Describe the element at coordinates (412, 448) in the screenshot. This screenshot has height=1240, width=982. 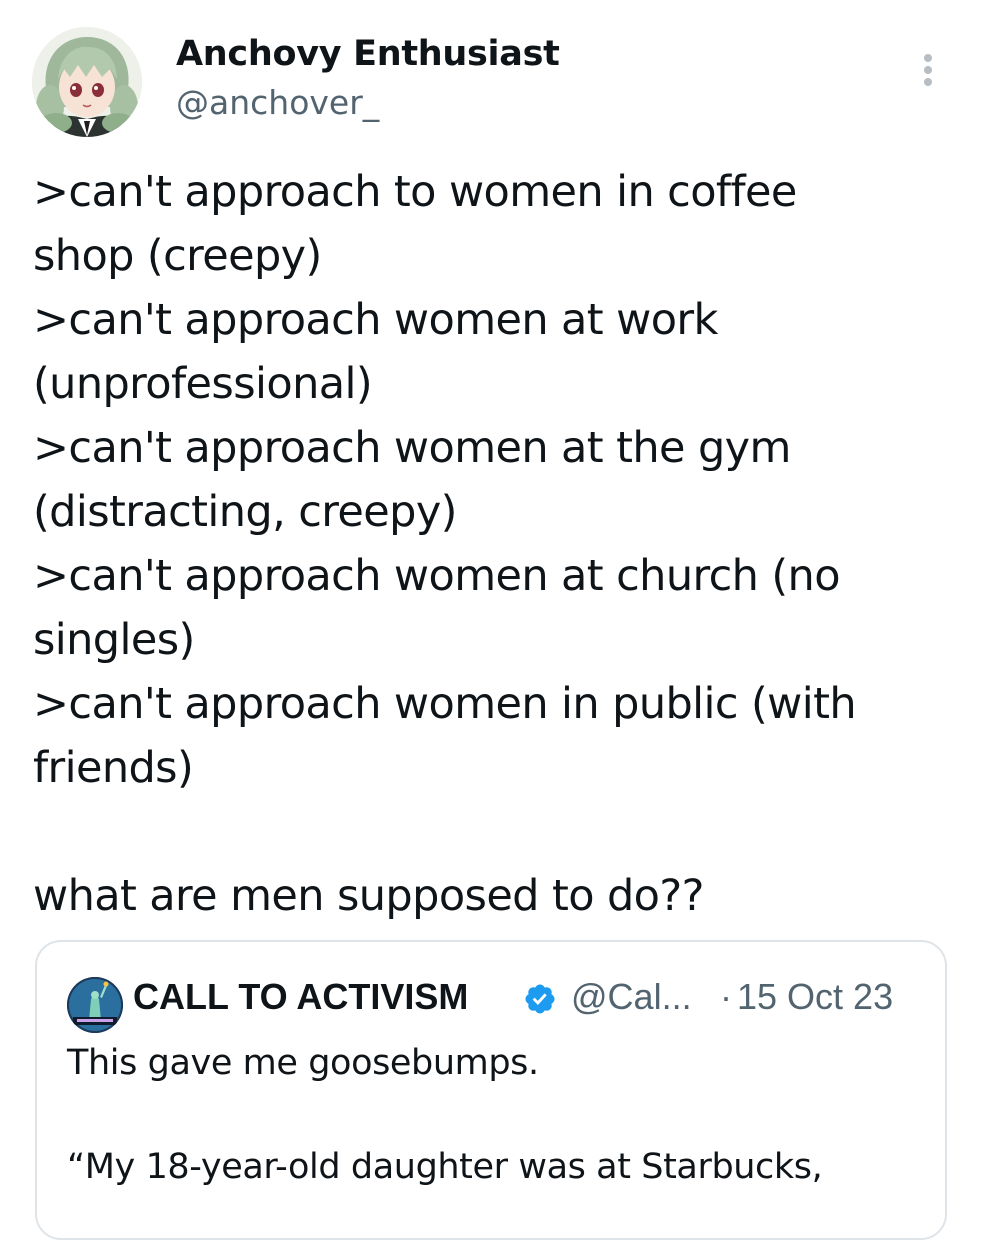
I see `tweet-line: >can't approach women at the gym` at that location.